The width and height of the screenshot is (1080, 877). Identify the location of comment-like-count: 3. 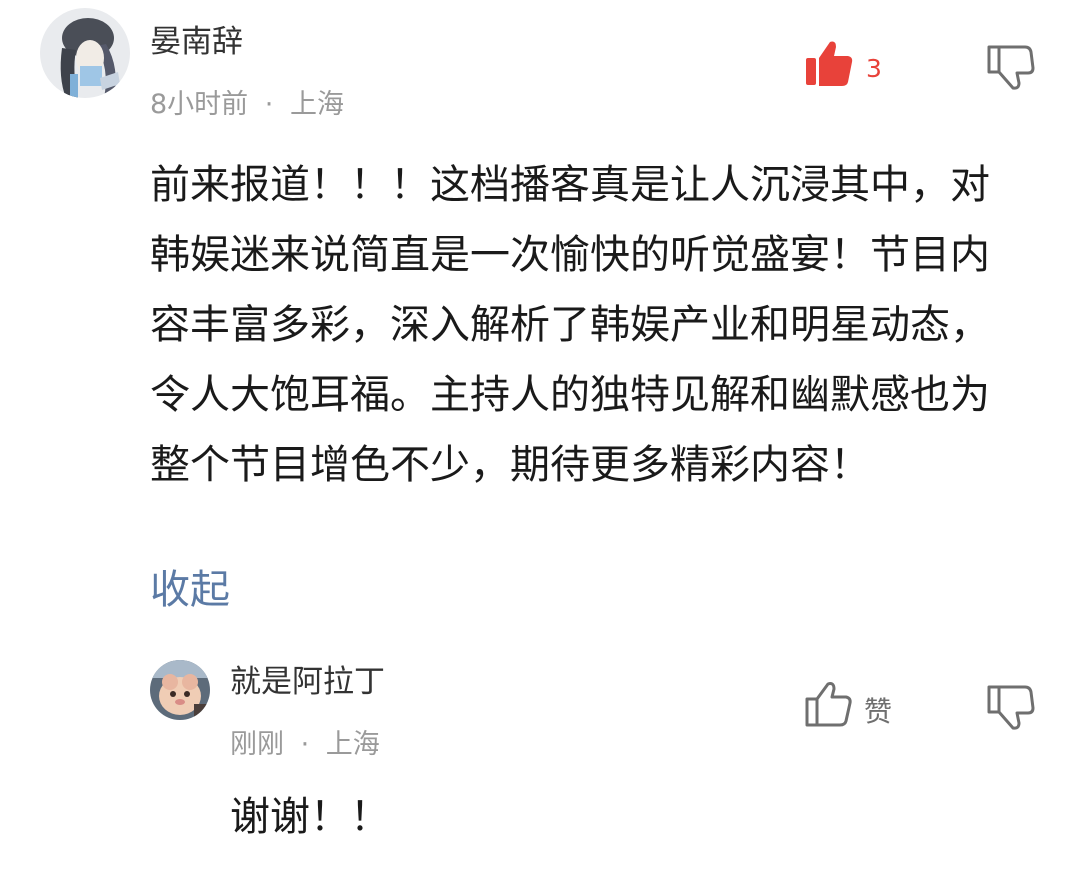
(874, 68).